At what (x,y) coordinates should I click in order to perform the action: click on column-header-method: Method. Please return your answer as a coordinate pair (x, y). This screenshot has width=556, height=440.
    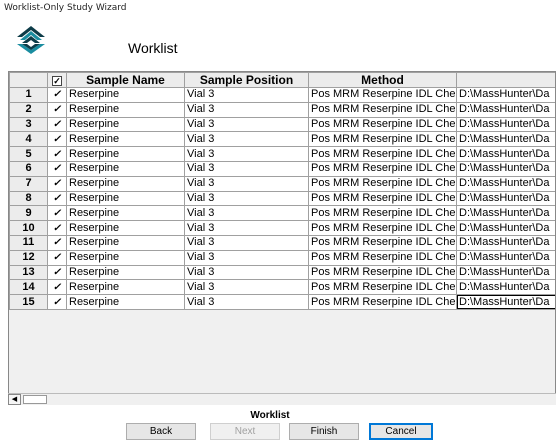
    Looking at the image, I should click on (382, 80).